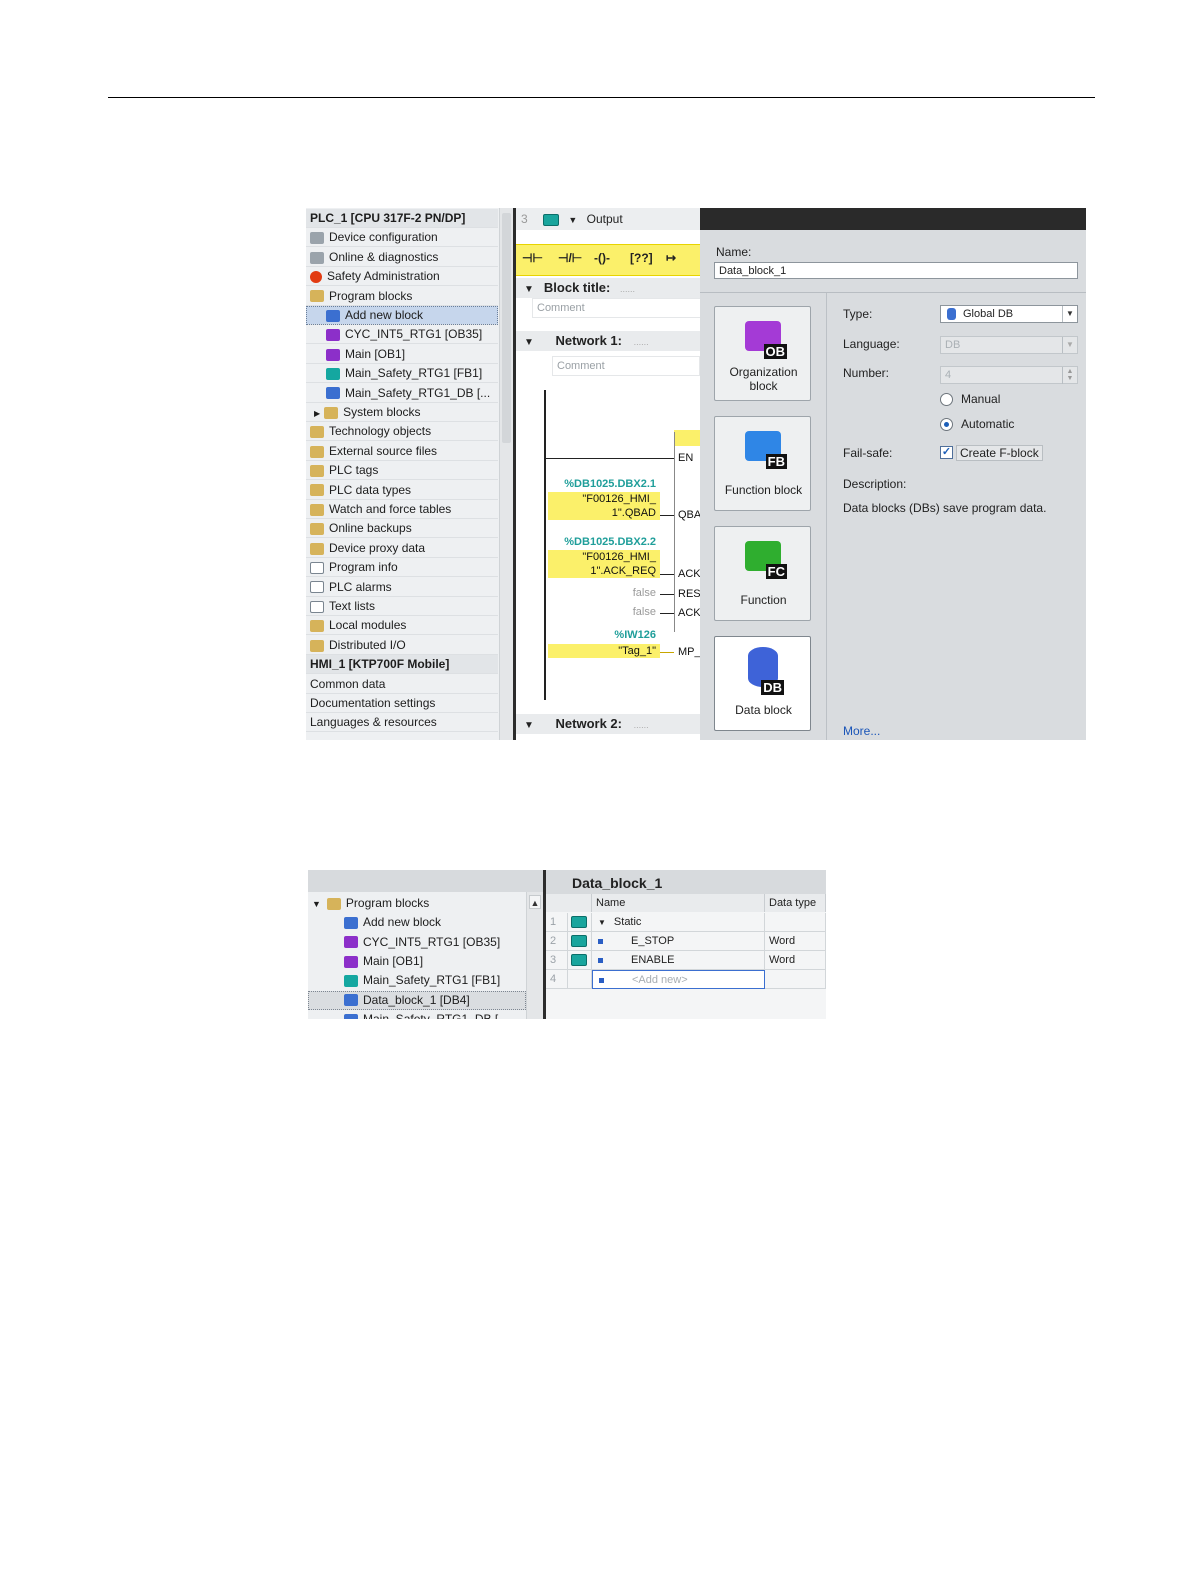 Image resolution: width=1191 pixels, height=1587 pixels. Describe the element at coordinates (402, 296) in the screenshot. I see `tree-item: Program blocks` at that location.